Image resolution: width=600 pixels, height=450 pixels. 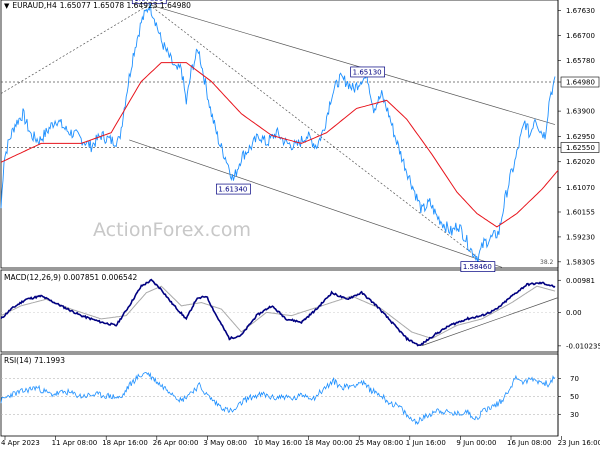 I want to click on x-tick-label: 23 Jun 16:00, so click(x=579, y=443).